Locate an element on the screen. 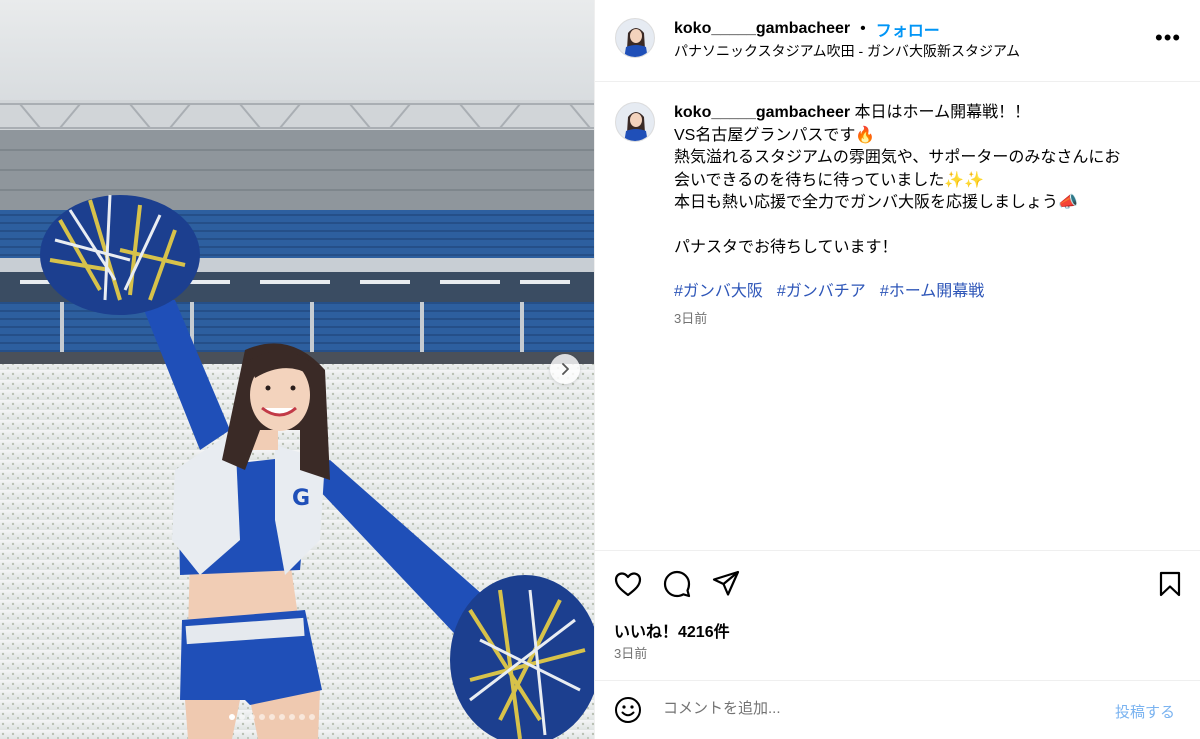 This screenshot has width=1200, height=739. save-button is located at coordinates (1170, 584).